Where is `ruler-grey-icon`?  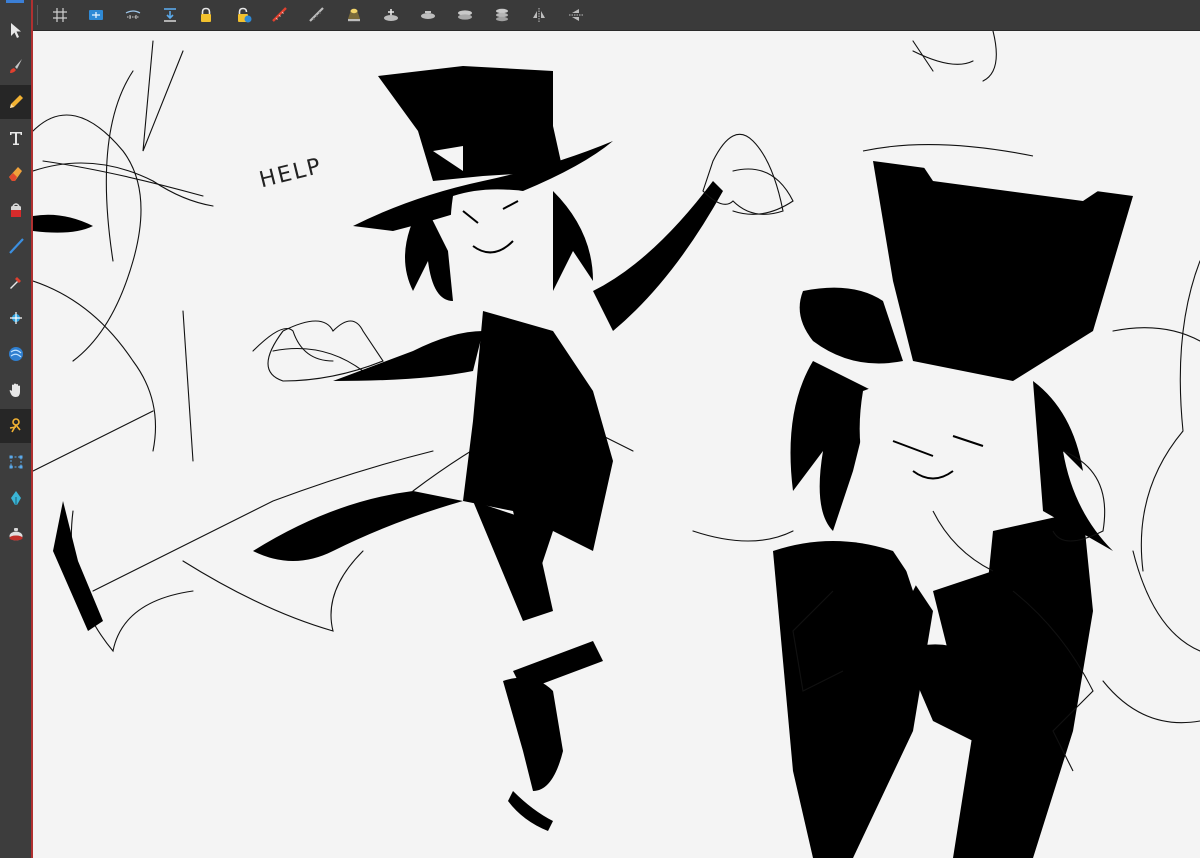 ruler-grey-icon is located at coordinates (316, 14).